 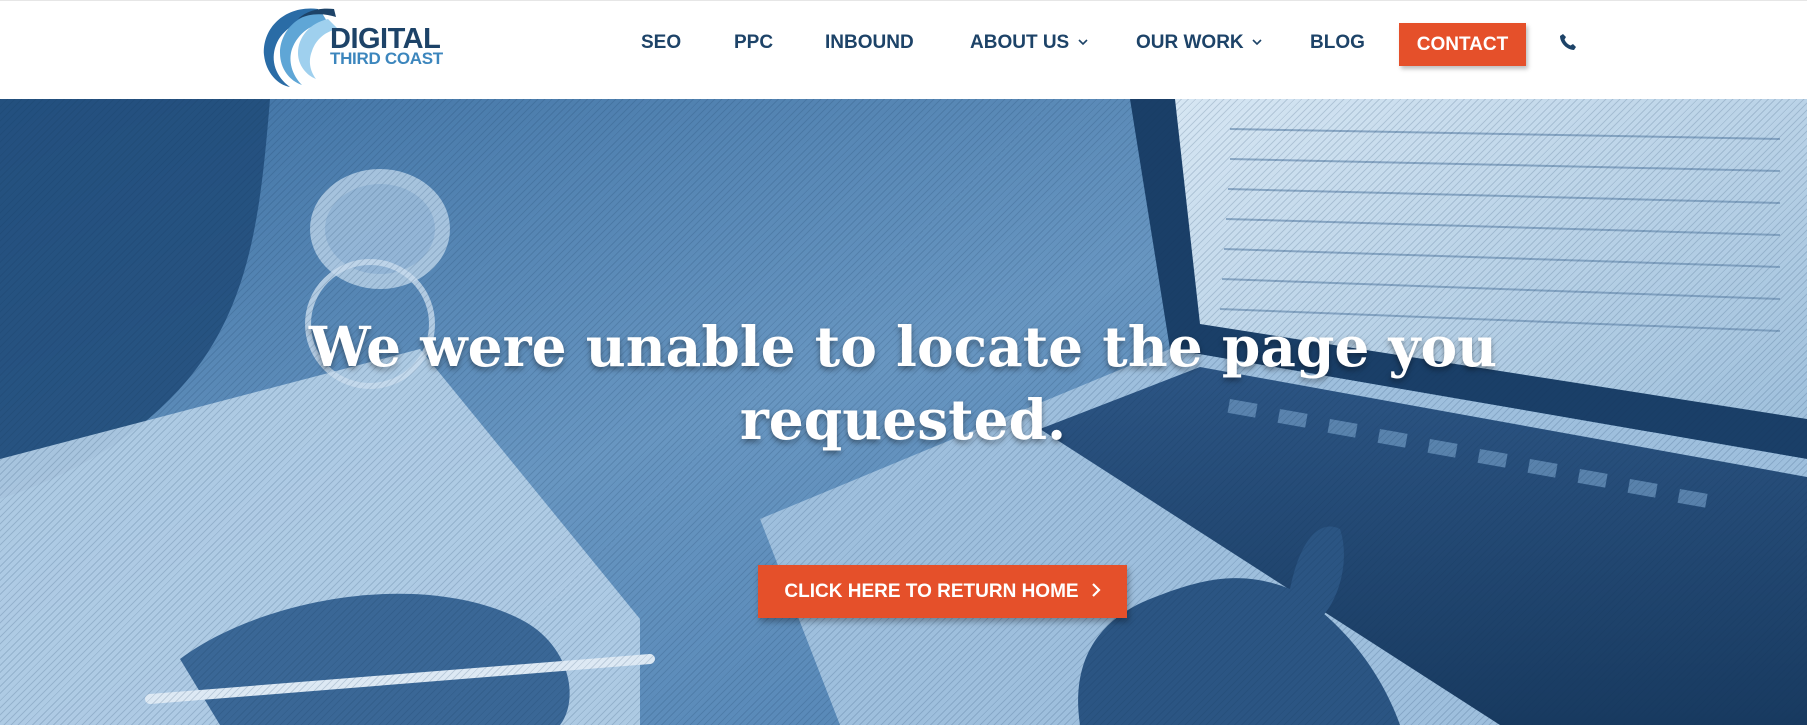 I want to click on nav-item-blog: BLOG, so click(x=1337, y=43).